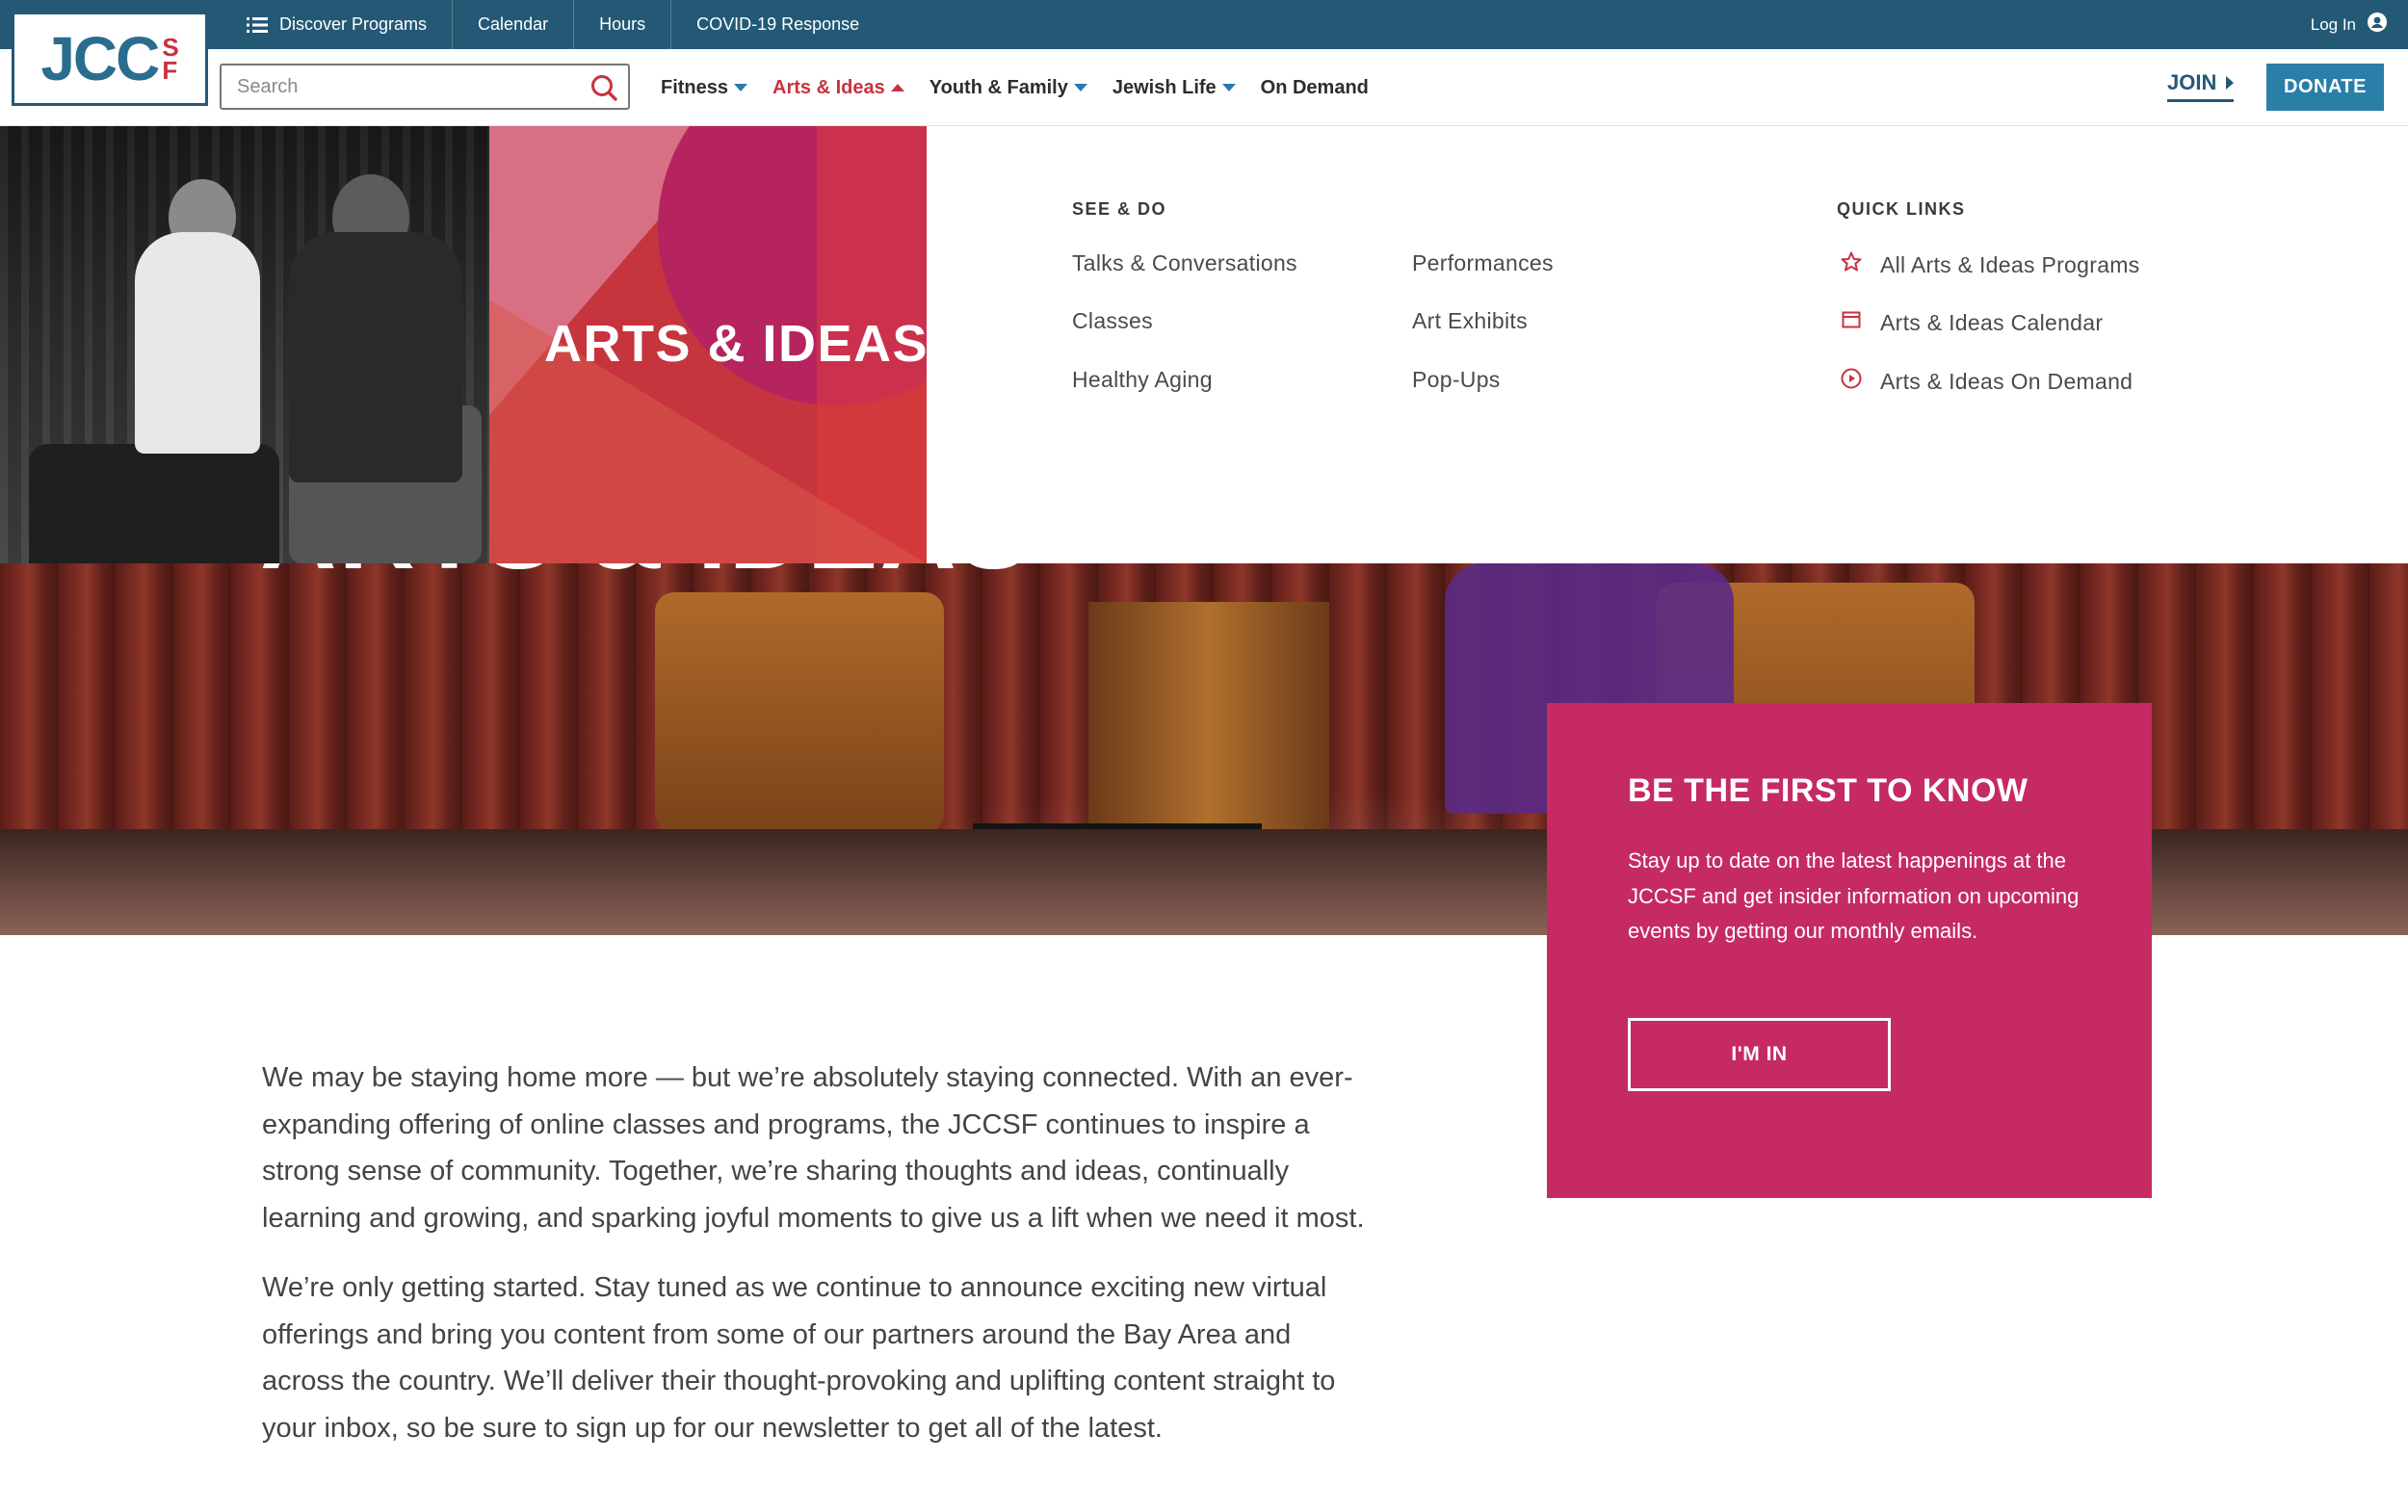  I want to click on quick-link-calendar: Arts & Ideas Calendar, so click(1971, 322).